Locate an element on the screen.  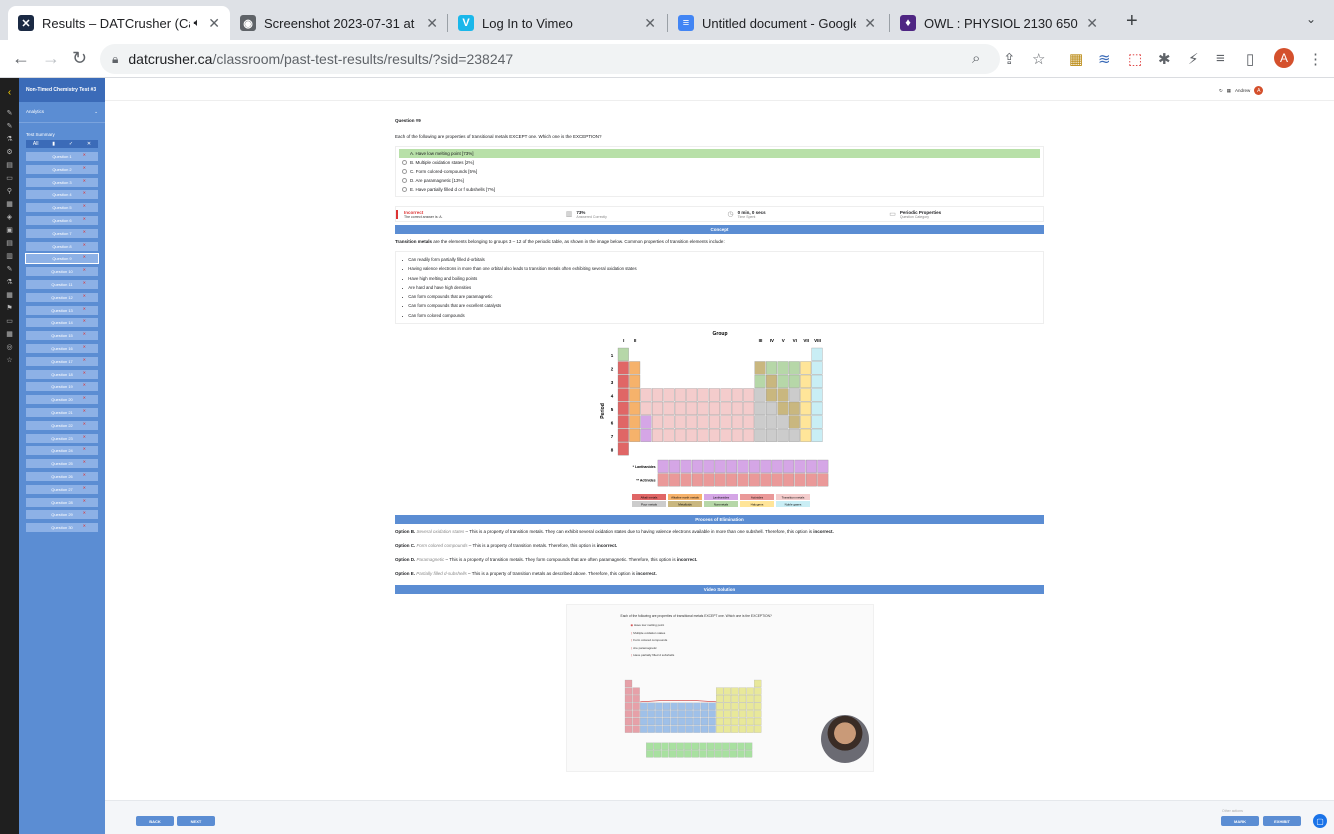
sidebar-question-19: Question 19 ✕ is located at coordinates (62, 387).